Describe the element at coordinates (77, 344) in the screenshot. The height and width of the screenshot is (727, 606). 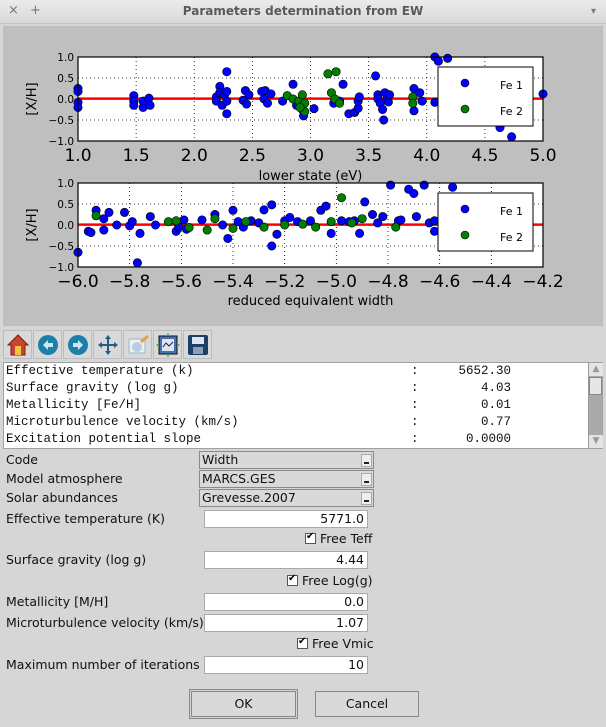
I see `forward-button` at that location.